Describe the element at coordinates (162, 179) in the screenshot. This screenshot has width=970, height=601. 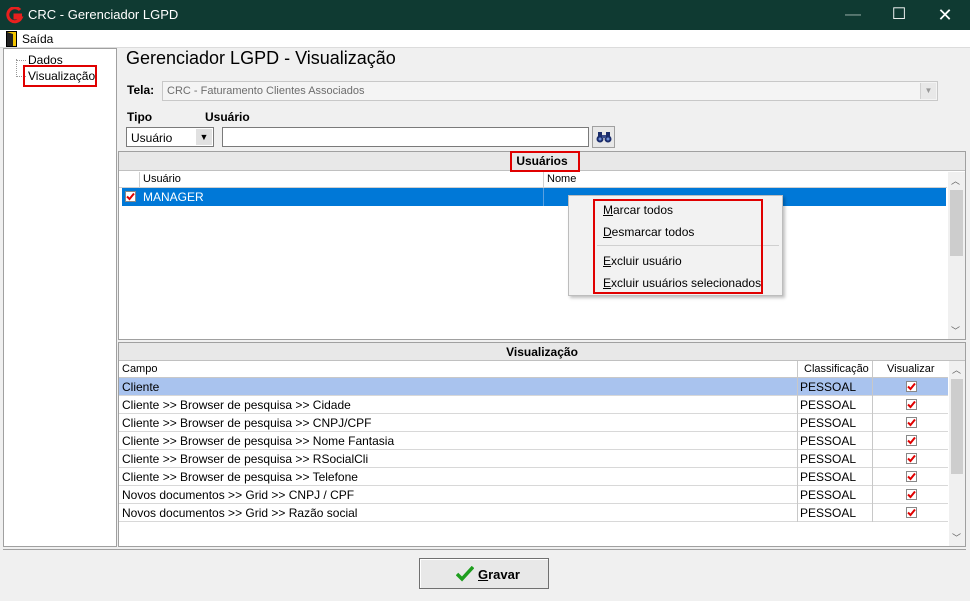
I see `column-usuario: Usuário` at that location.